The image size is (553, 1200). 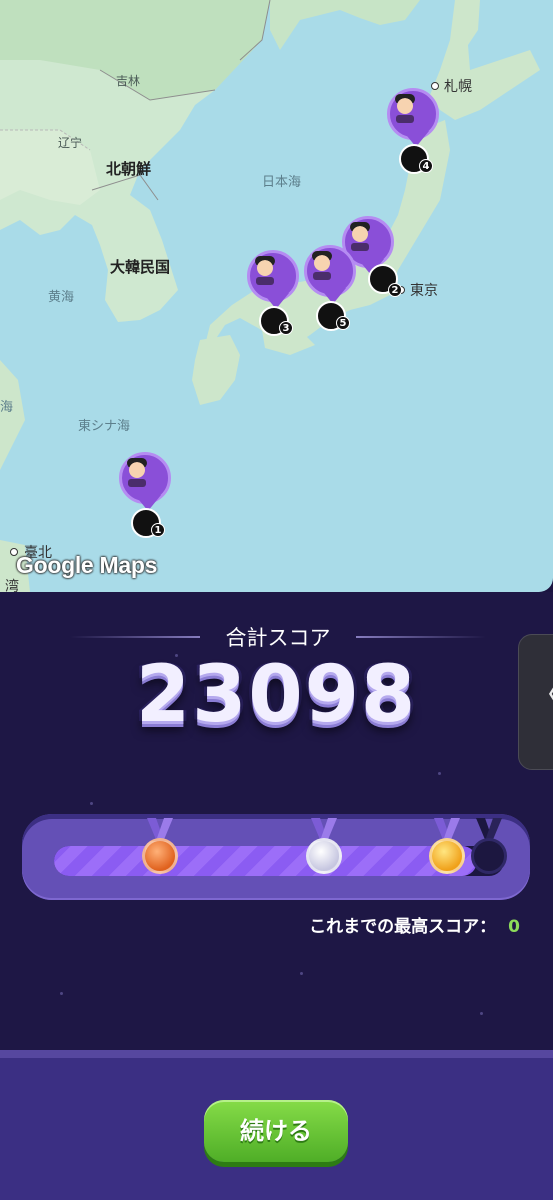 What do you see at coordinates (282, 182) in the screenshot?
I see `map-label-sea-of-japan: 日本海` at bounding box center [282, 182].